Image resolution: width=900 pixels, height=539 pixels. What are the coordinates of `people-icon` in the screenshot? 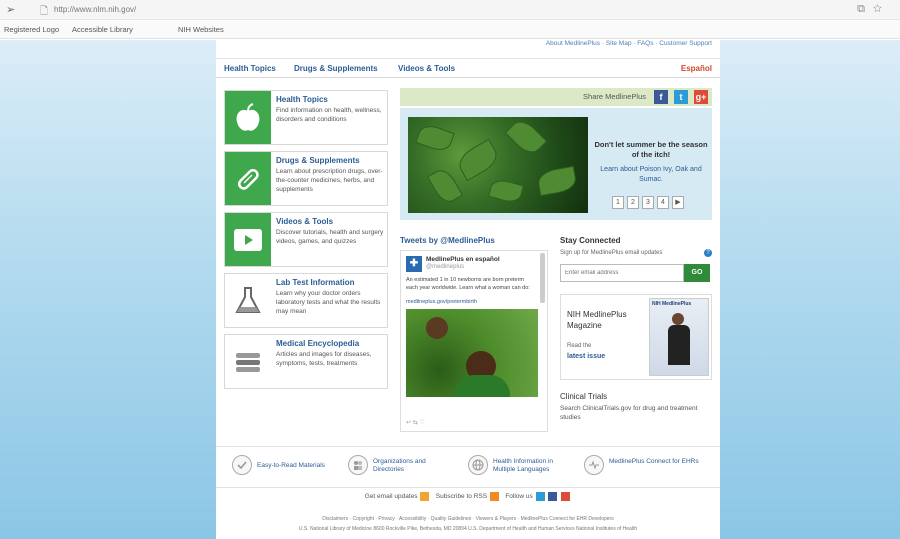 It's located at (358, 465).